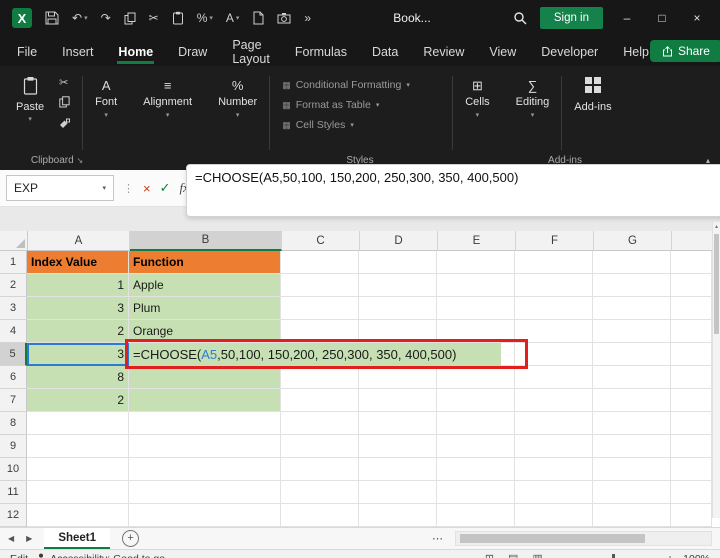 This screenshot has width=720, height=558. What do you see at coordinates (476, 515) in the screenshot?
I see `cell-E12` at bounding box center [476, 515].